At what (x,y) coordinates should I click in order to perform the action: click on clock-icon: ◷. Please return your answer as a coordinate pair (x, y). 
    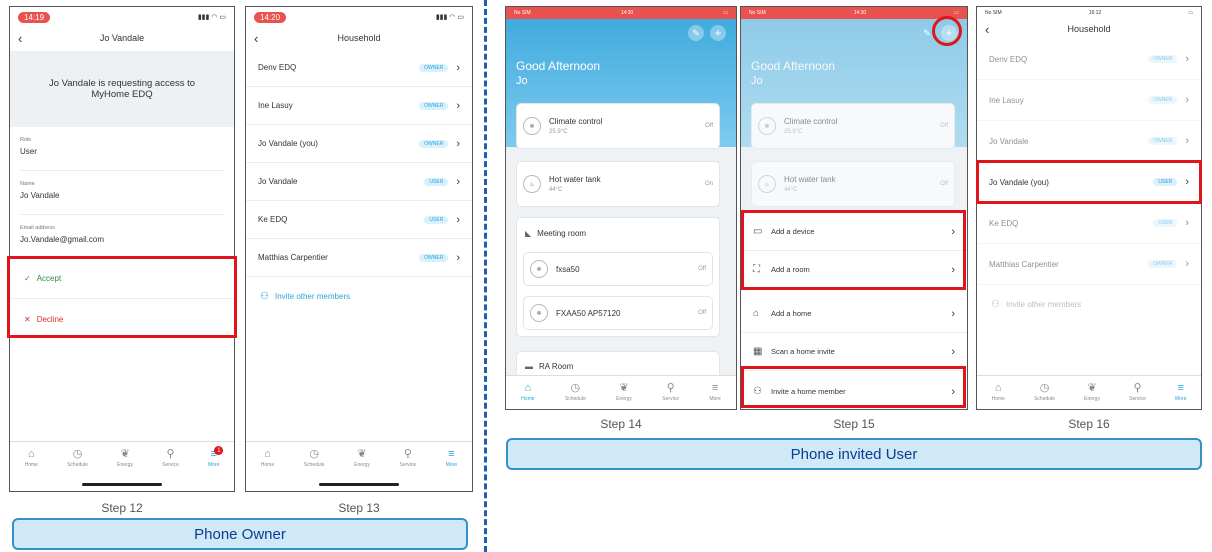
    Looking at the image, I should click on (1044, 388).